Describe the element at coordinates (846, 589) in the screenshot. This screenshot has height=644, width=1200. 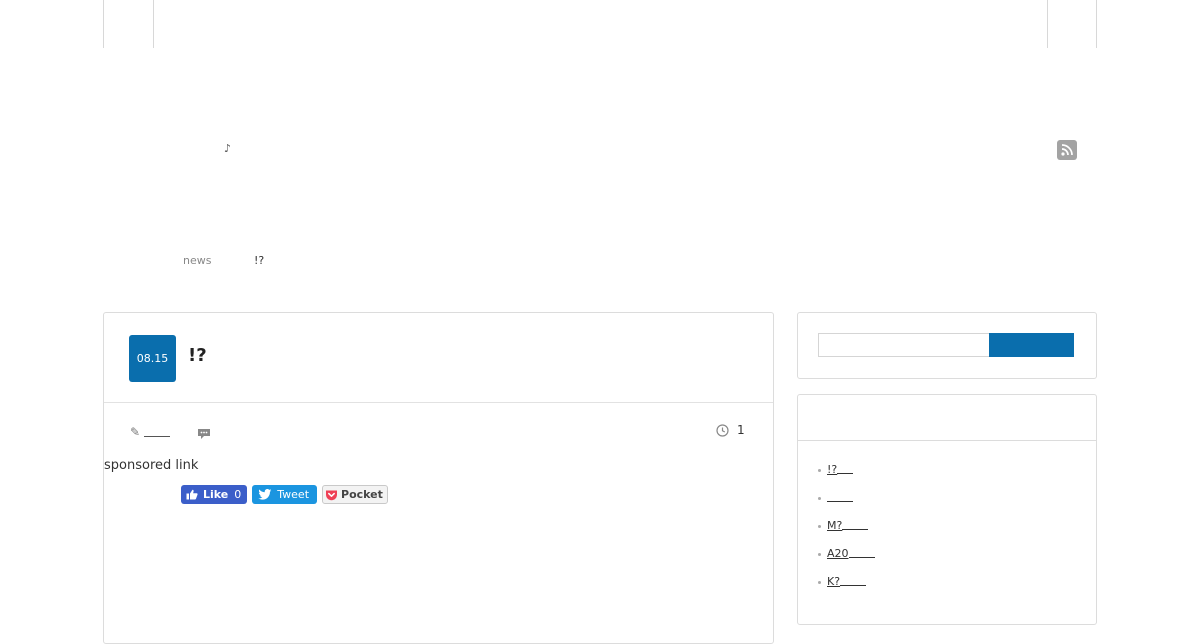
I see `list-item: K?` at that location.